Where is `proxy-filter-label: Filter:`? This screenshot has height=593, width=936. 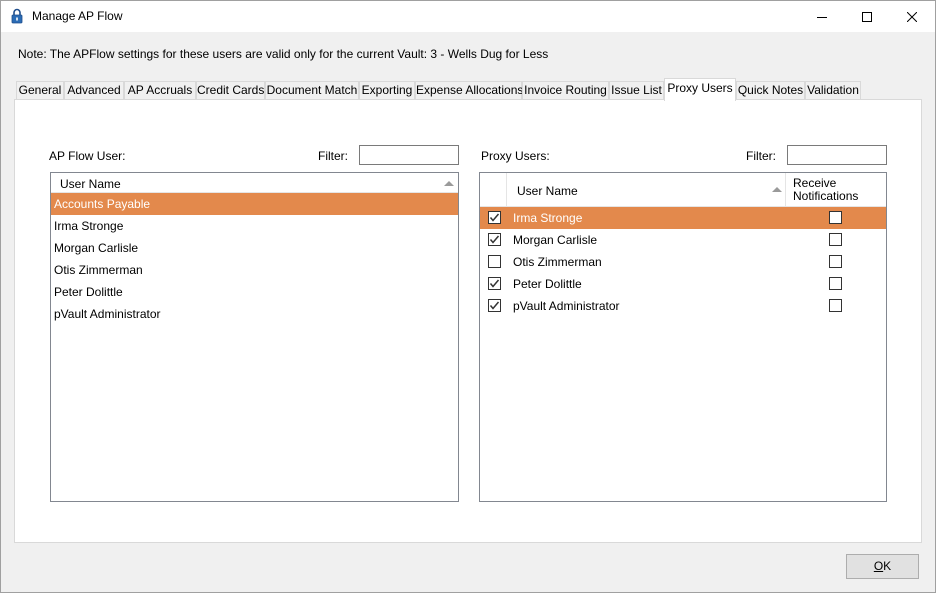
proxy-filter-label: Filter: is located at coordinates (761, 156).